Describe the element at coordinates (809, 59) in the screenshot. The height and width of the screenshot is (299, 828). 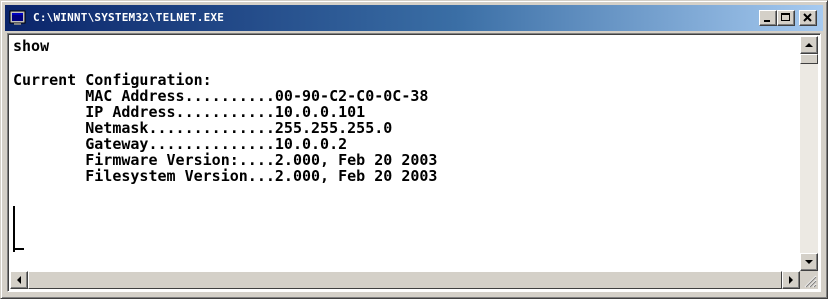
I see `vertical-scroll-thumb` at that location.